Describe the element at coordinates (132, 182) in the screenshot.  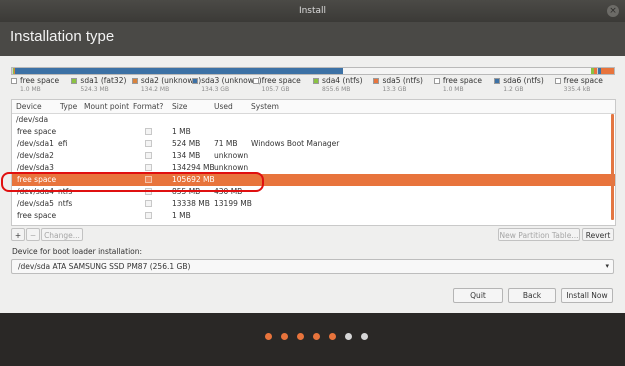
I see `selection-highlight-ring` at that location.